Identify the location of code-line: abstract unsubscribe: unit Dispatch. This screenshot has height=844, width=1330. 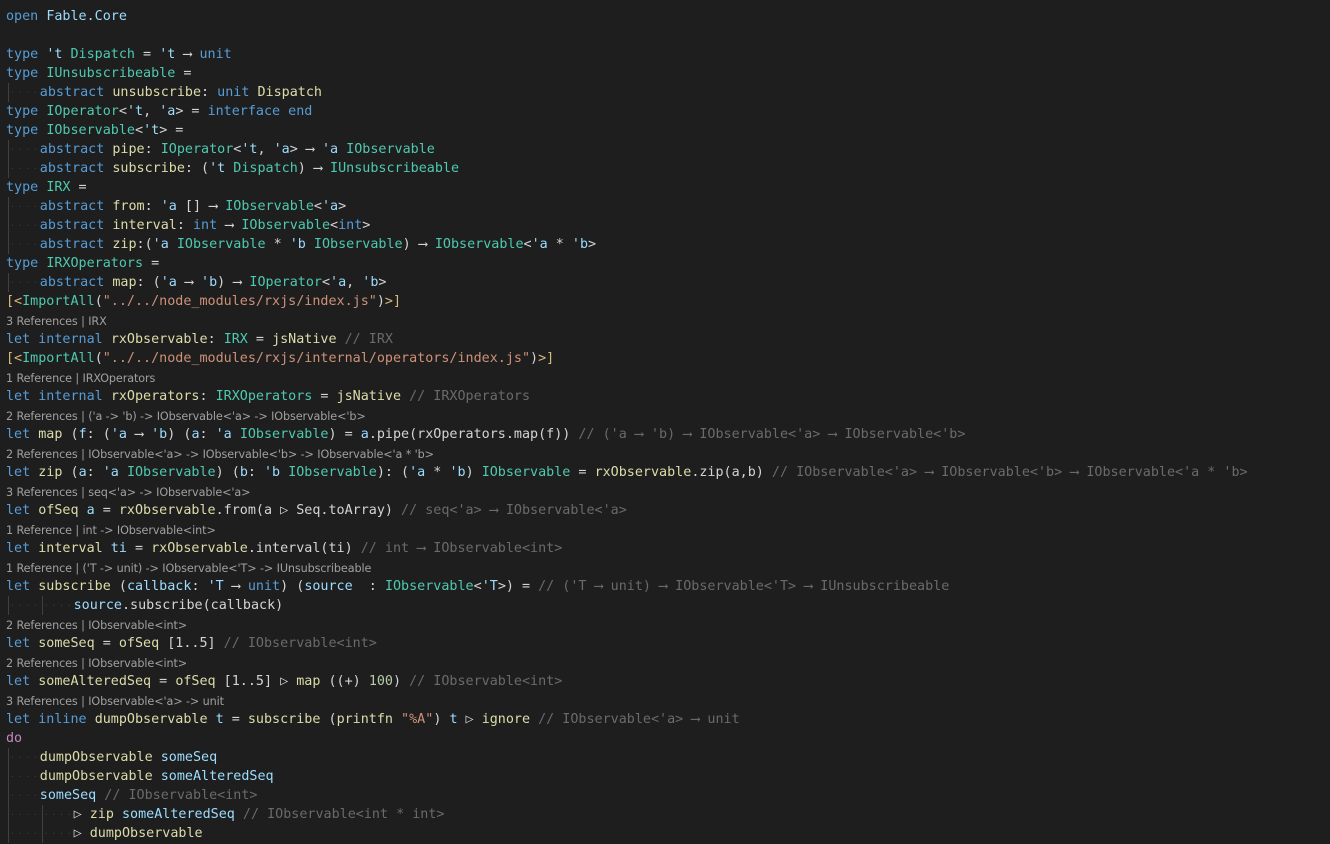
(665, 92).